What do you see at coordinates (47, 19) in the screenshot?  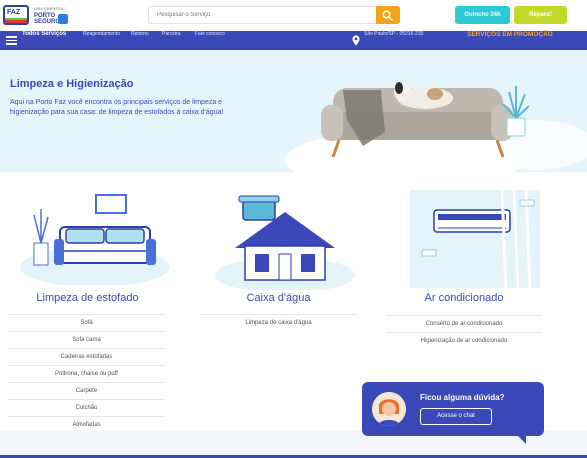 I see `partner-brand: PORTO SEGURO` at bounding box center [47, 19].